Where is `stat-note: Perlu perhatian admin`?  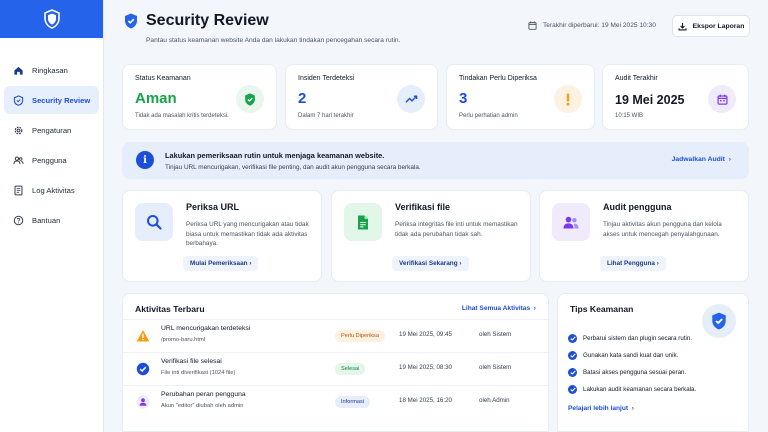
stat-note: Perlu perhatian admin is located at coordinates (488, 116).